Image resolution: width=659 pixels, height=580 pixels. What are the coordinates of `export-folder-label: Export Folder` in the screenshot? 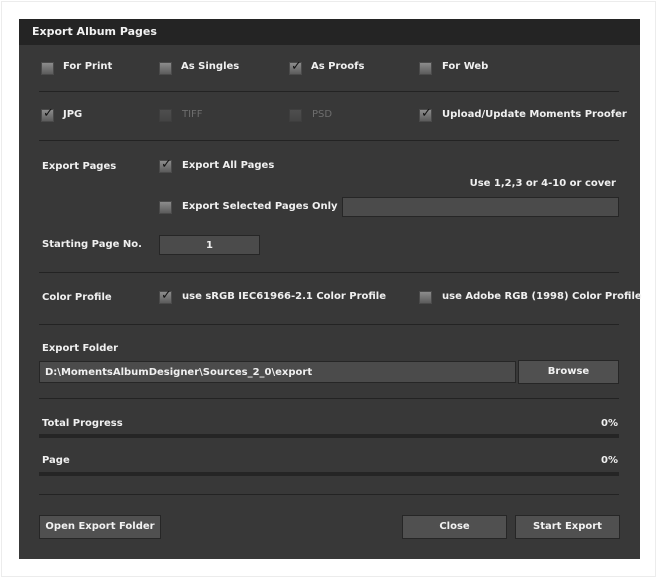 It's located at (80, 348).